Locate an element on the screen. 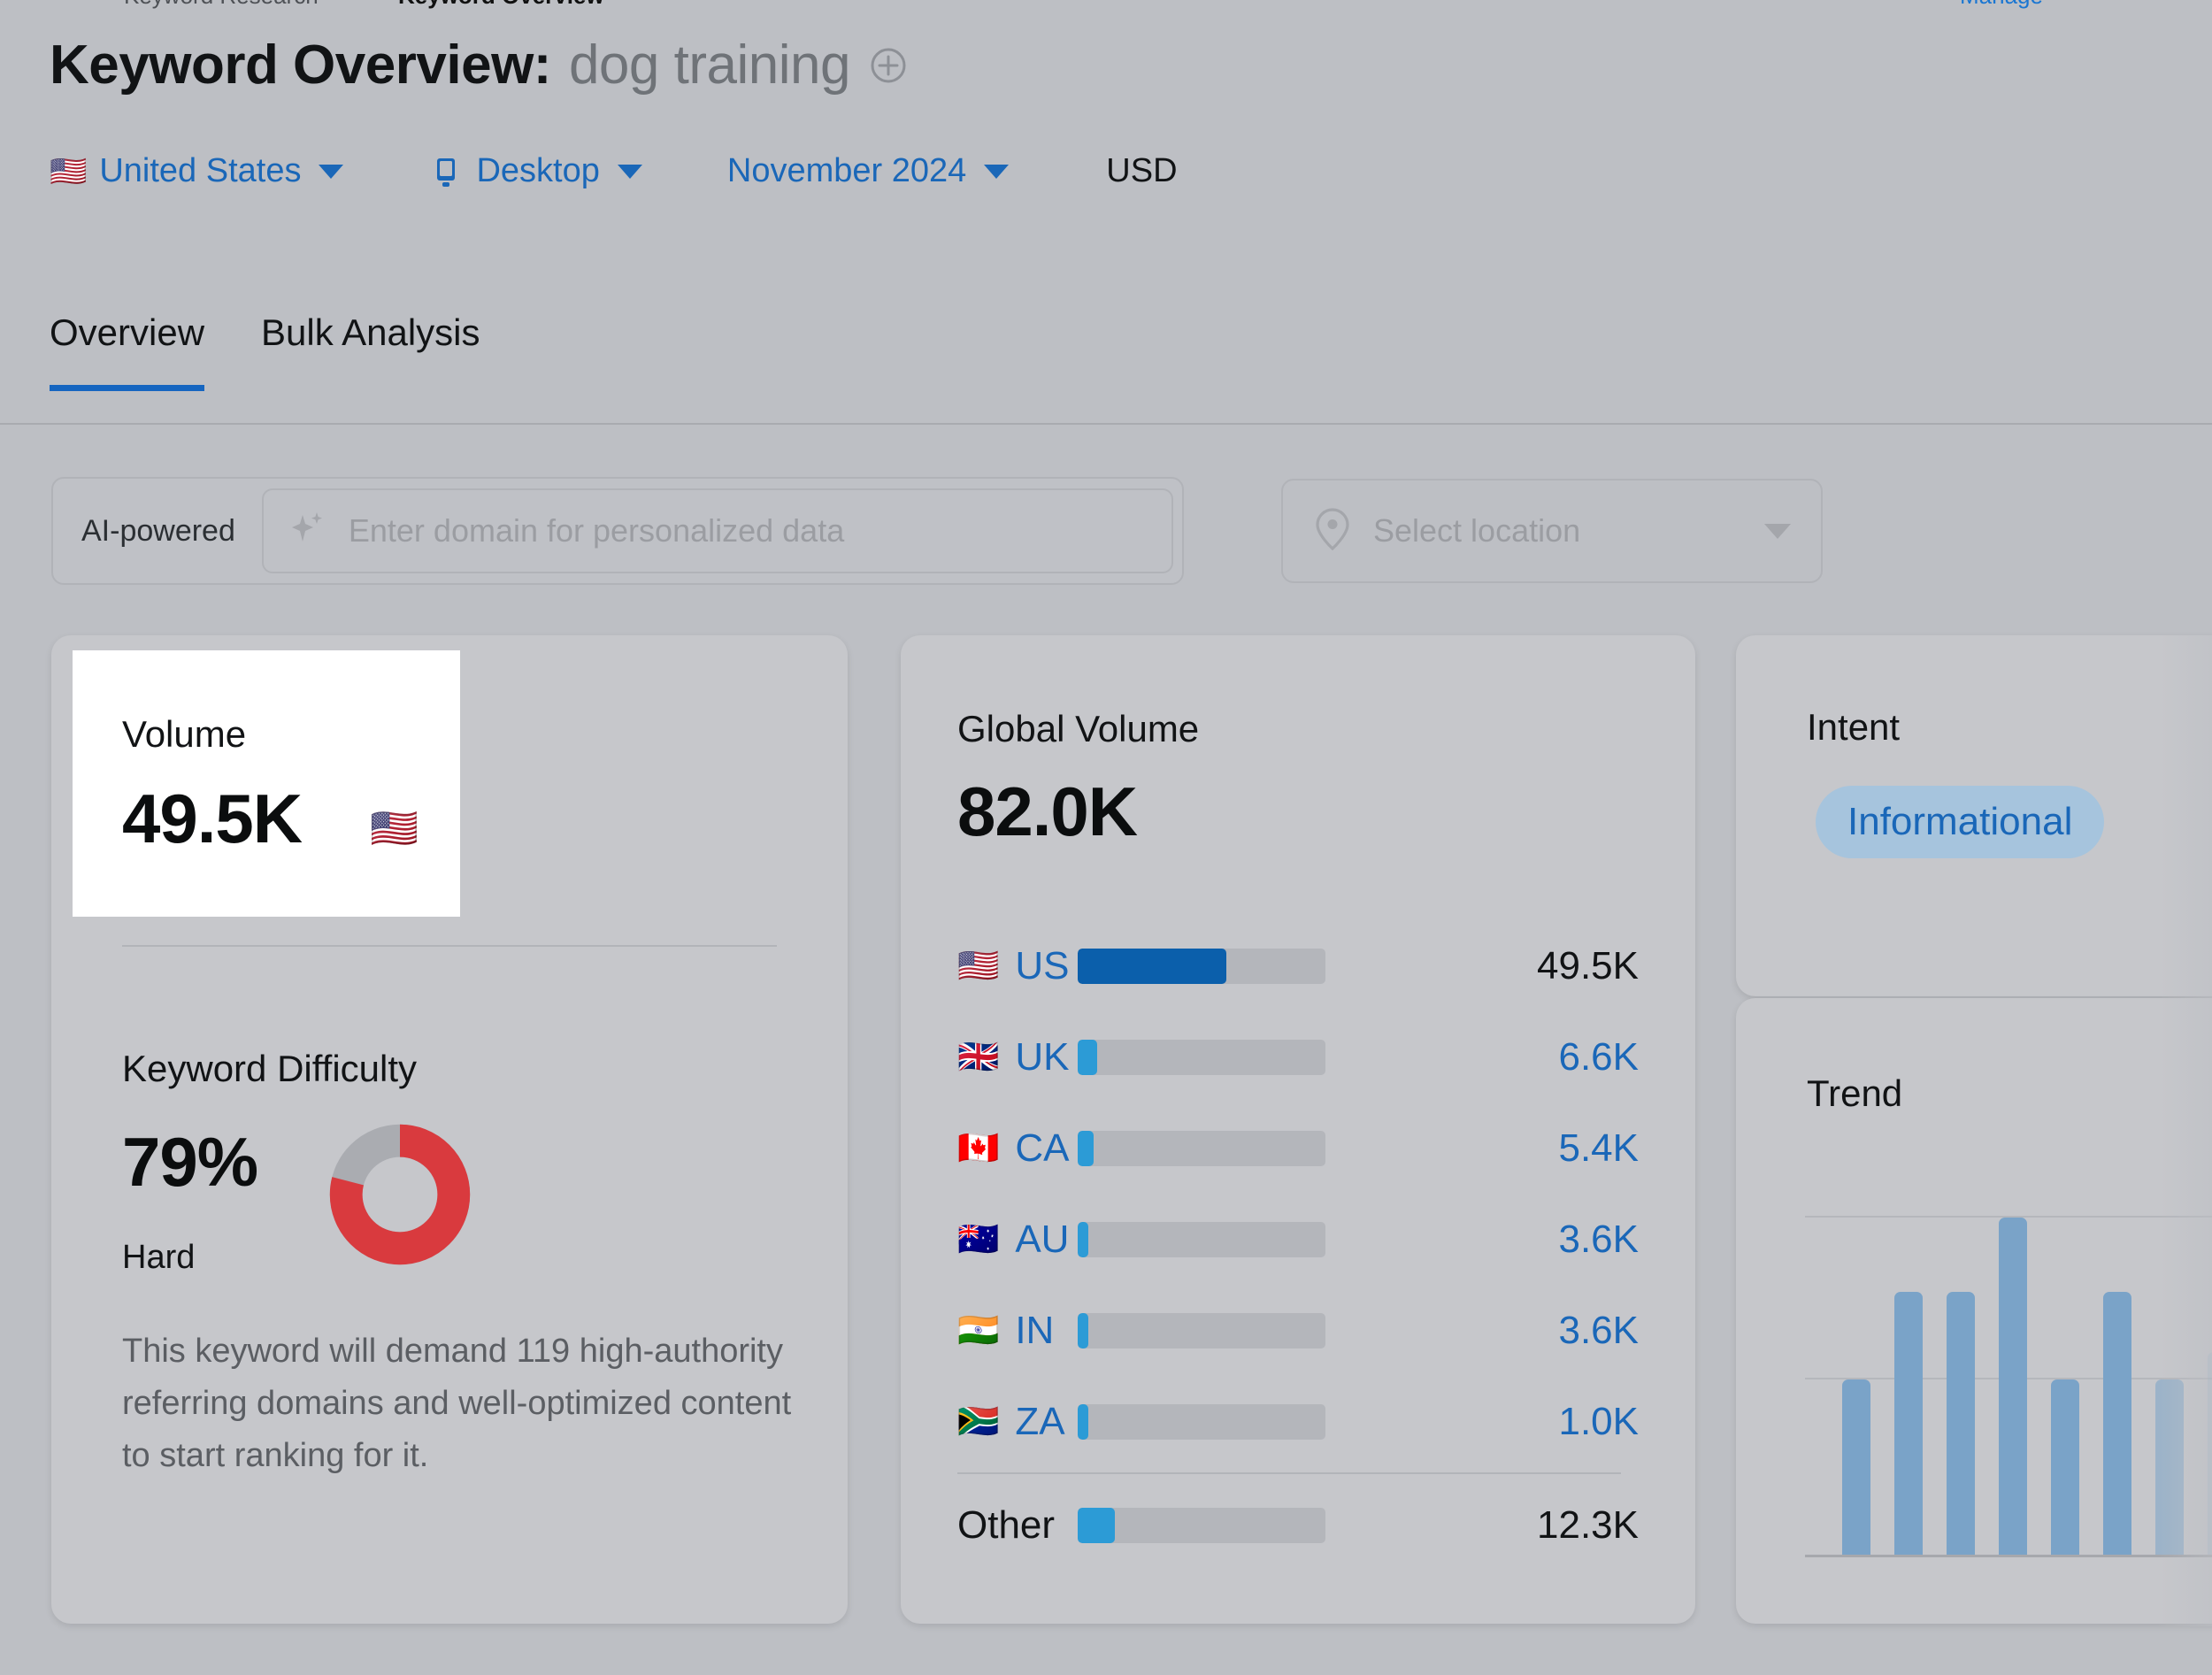  tab-overview: Overview is located at coordinates (128, 351).